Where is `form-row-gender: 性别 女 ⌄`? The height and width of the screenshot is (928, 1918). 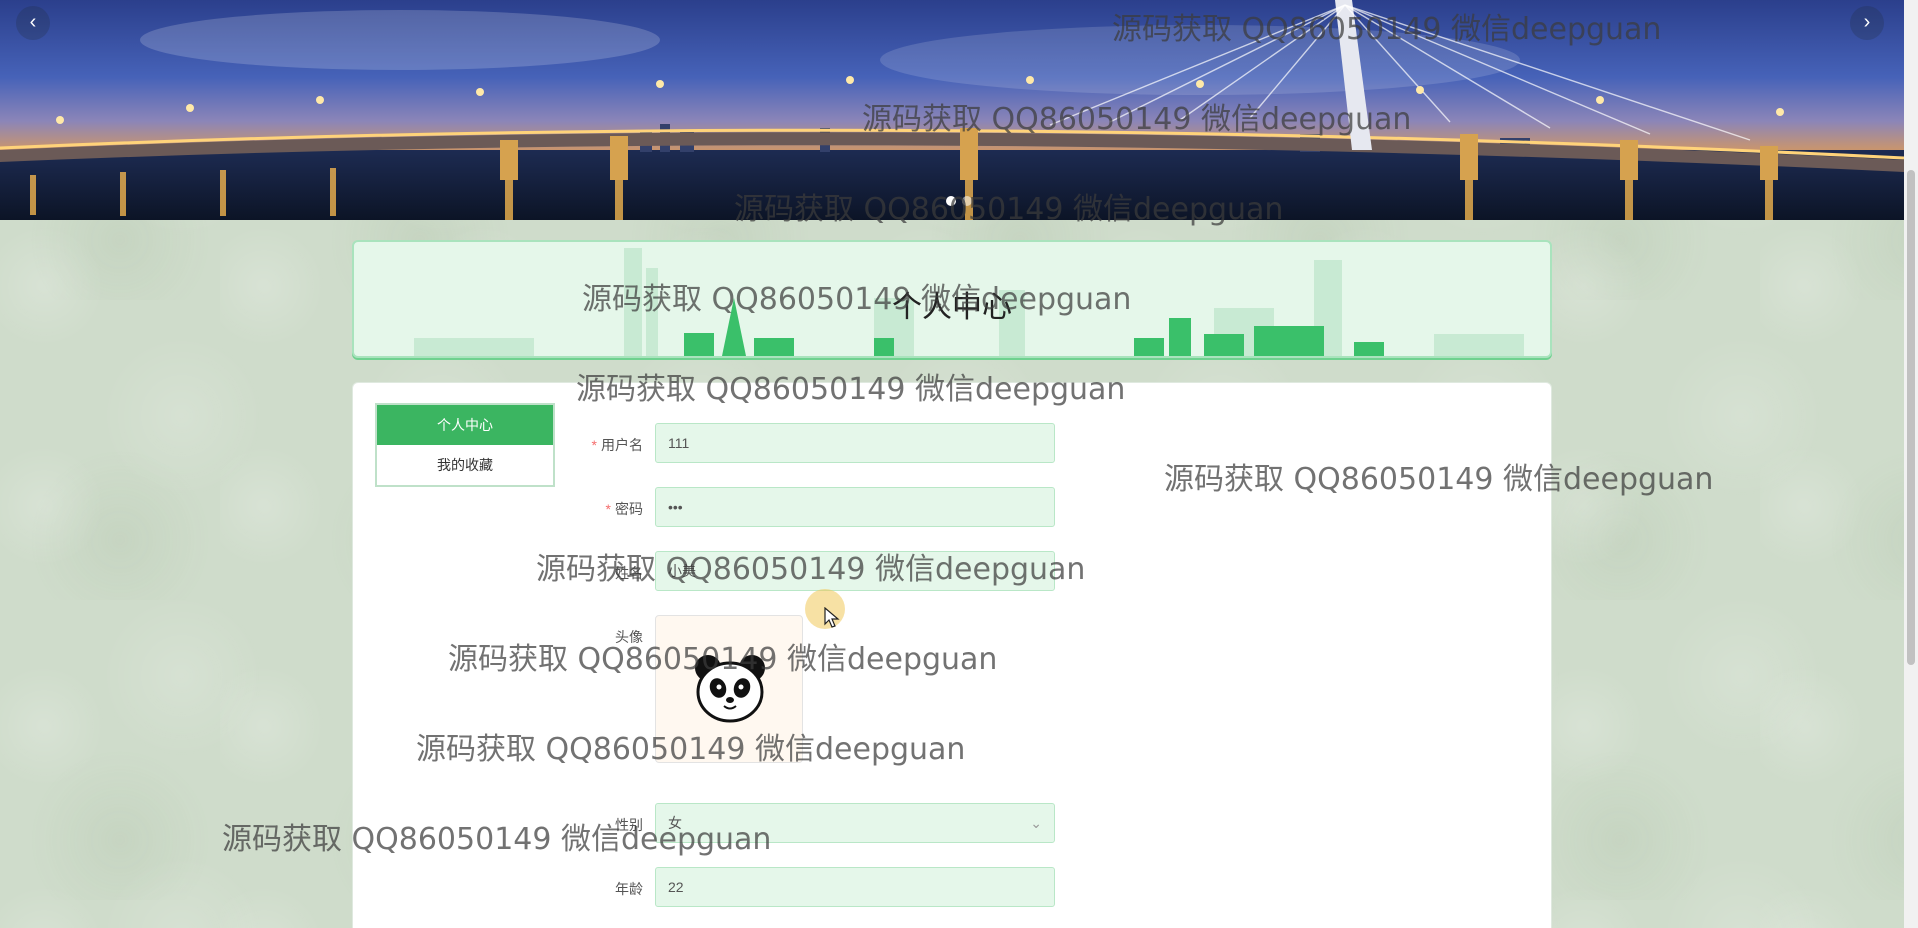
form-row-gender: 性别 女 ⌄ is located at coordinates (953, 824).